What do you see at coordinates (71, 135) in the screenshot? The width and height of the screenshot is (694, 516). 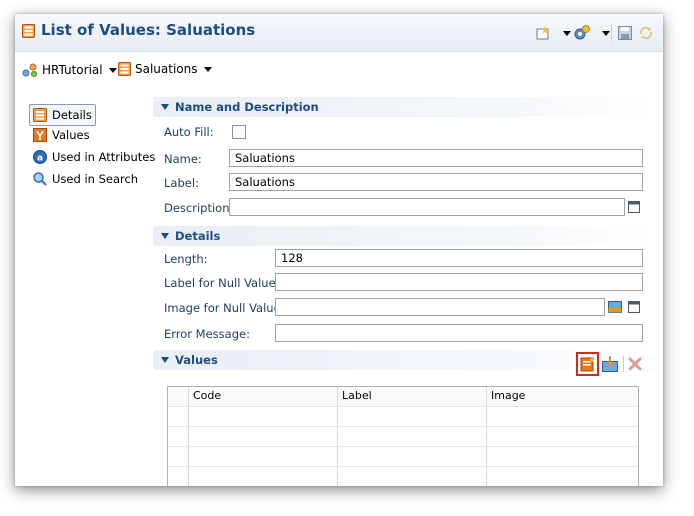 I see `nav-item-label: Values` at bounding box center [71, 135].